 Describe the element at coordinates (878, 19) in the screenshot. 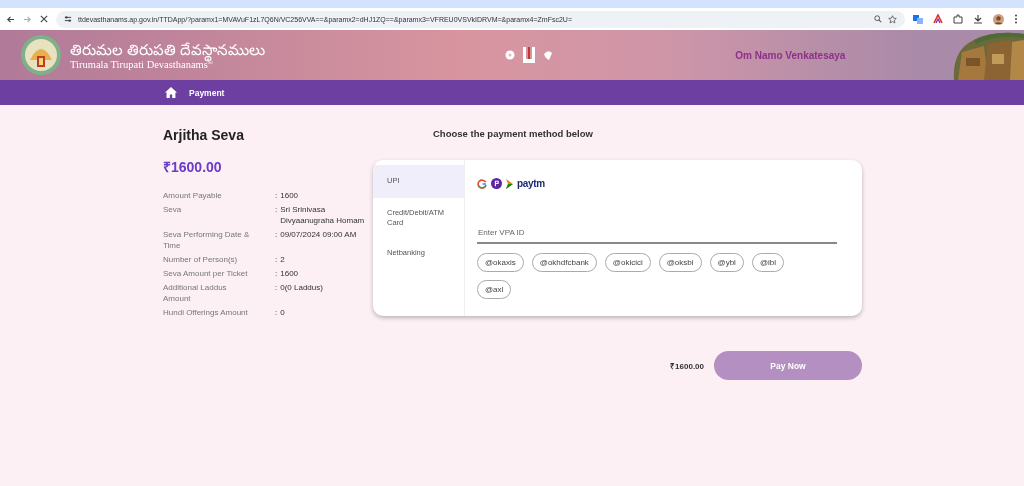

I see `zoom-icon` at that location.